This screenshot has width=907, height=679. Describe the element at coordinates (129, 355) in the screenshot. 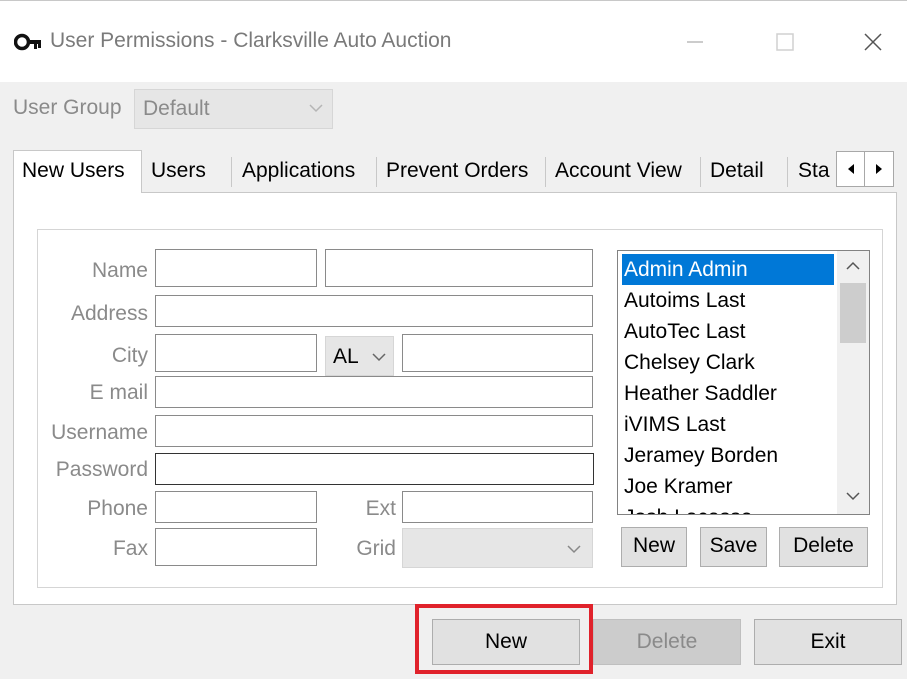

I see `city-label: City` at that location.